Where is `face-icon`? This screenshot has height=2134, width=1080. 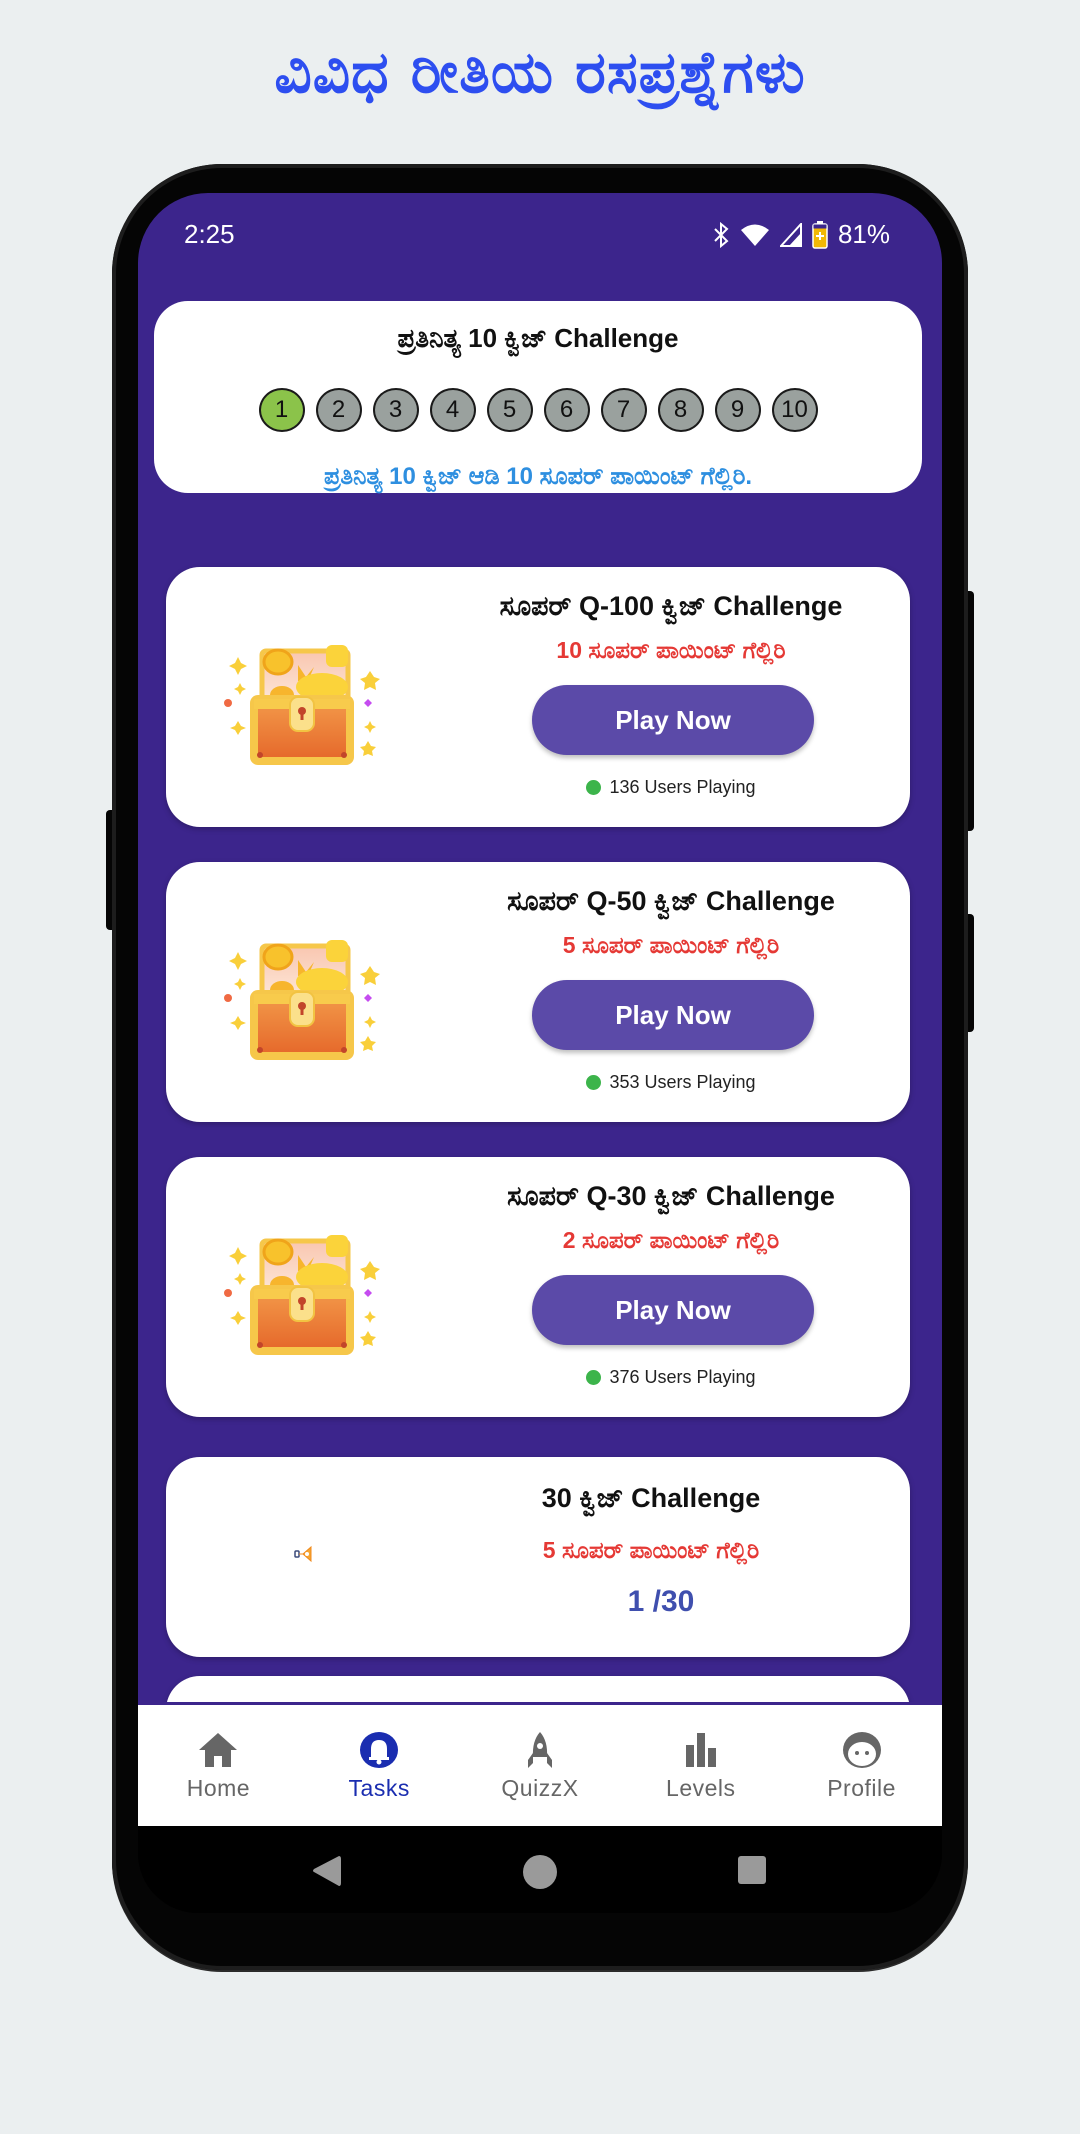 face-icon is located at coordinates (861, 1750).